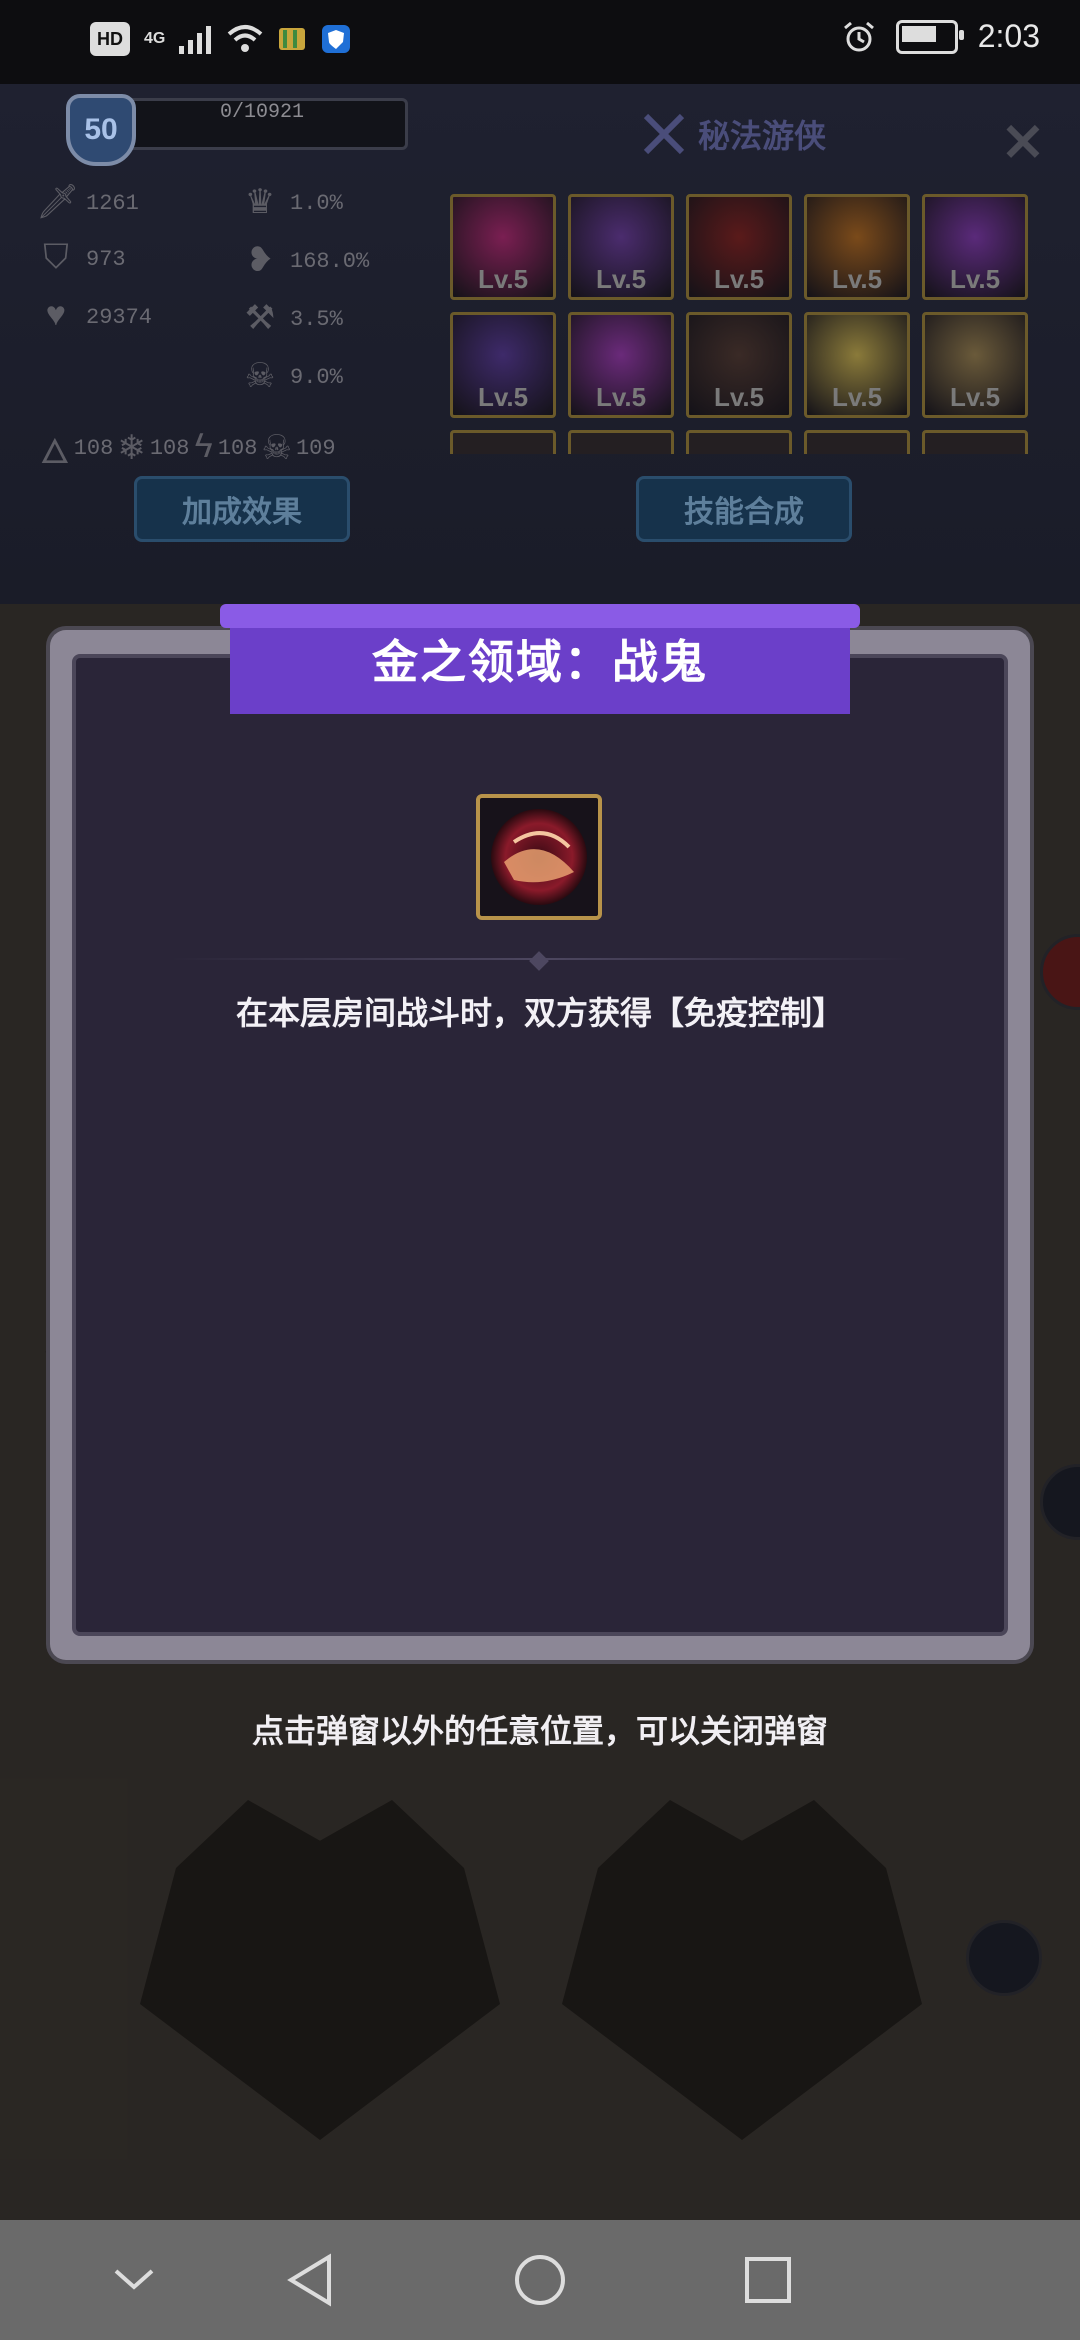  I want to click on stat-value: 168.0%, so click(330, 261).